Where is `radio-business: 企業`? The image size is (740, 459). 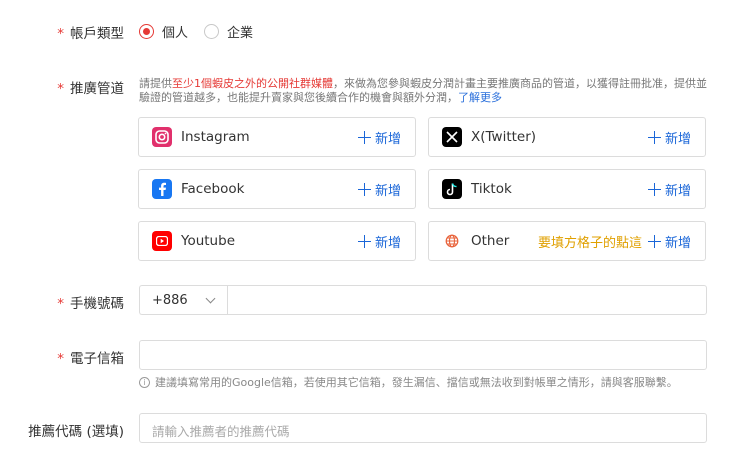 radio-business: 企業 is located at coordinates (228, 31).